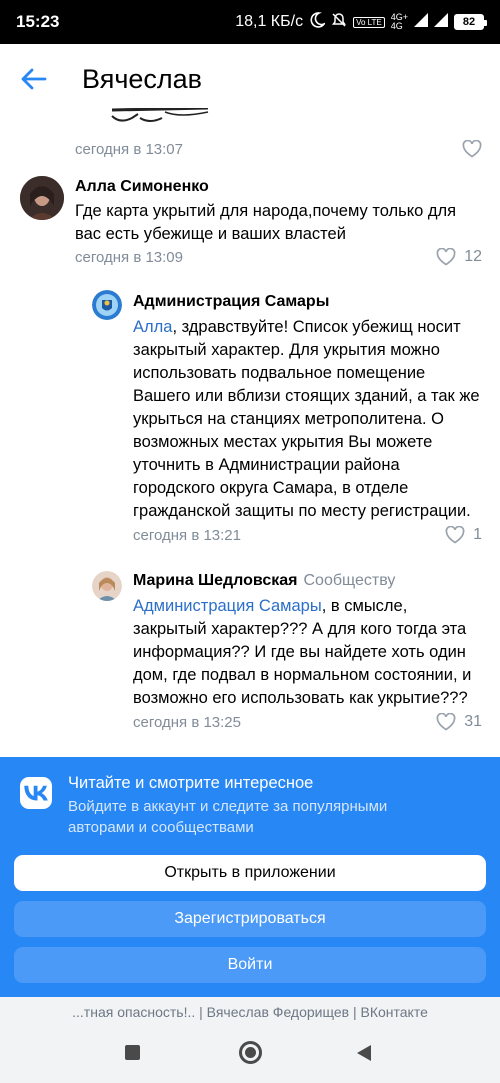 The width and height of the screenshot is (500, 1083). I want to click on comment-author-row: Марина Шедловская Сообществу, so click(307, 581).